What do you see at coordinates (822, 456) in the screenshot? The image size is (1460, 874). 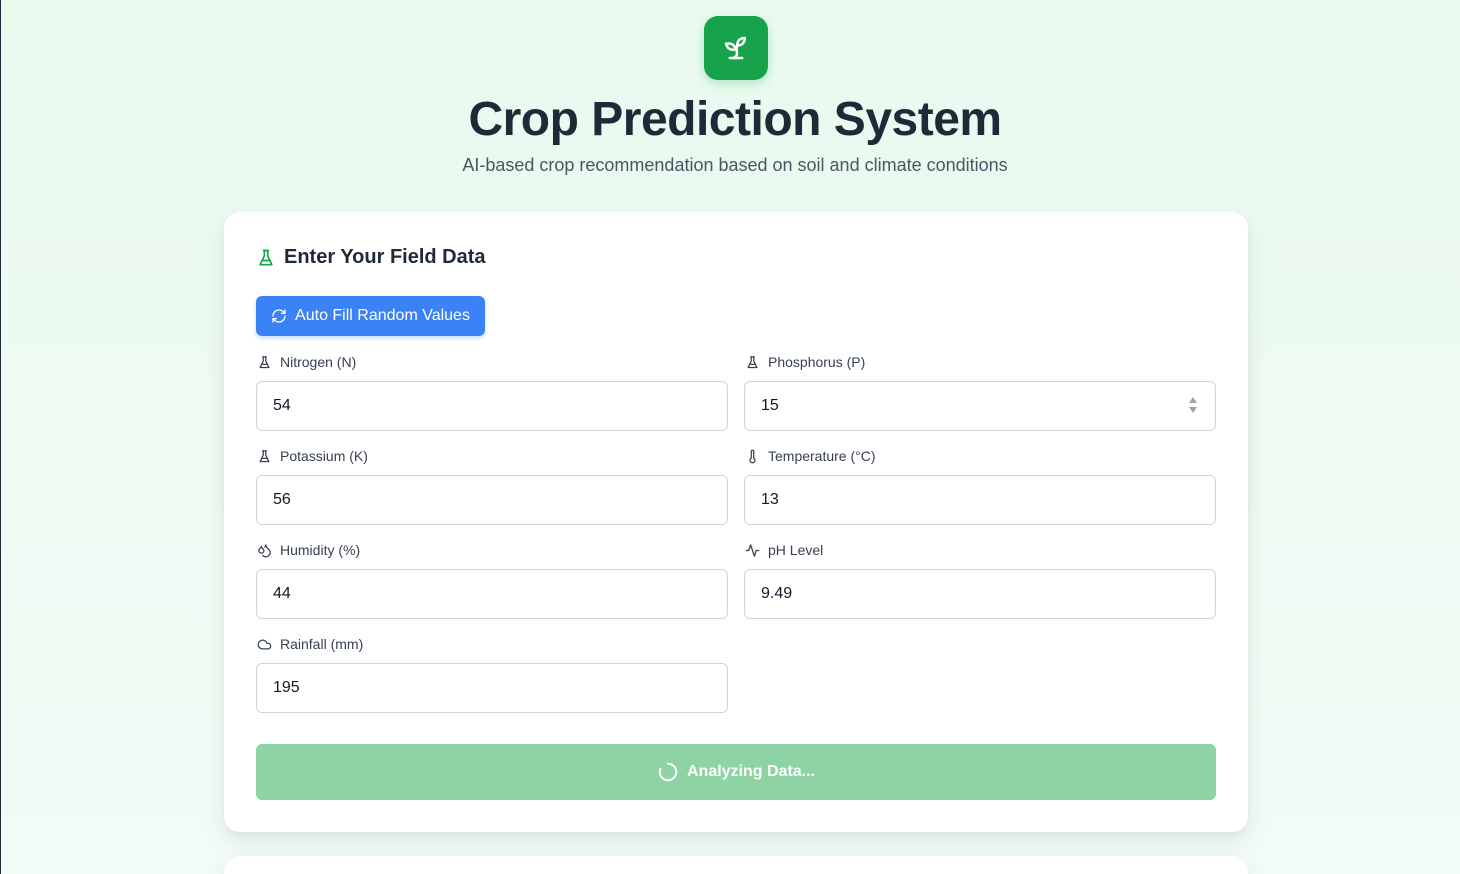 I see `temperature-label: Temperature (°C)` at bounding box center [822, 456].